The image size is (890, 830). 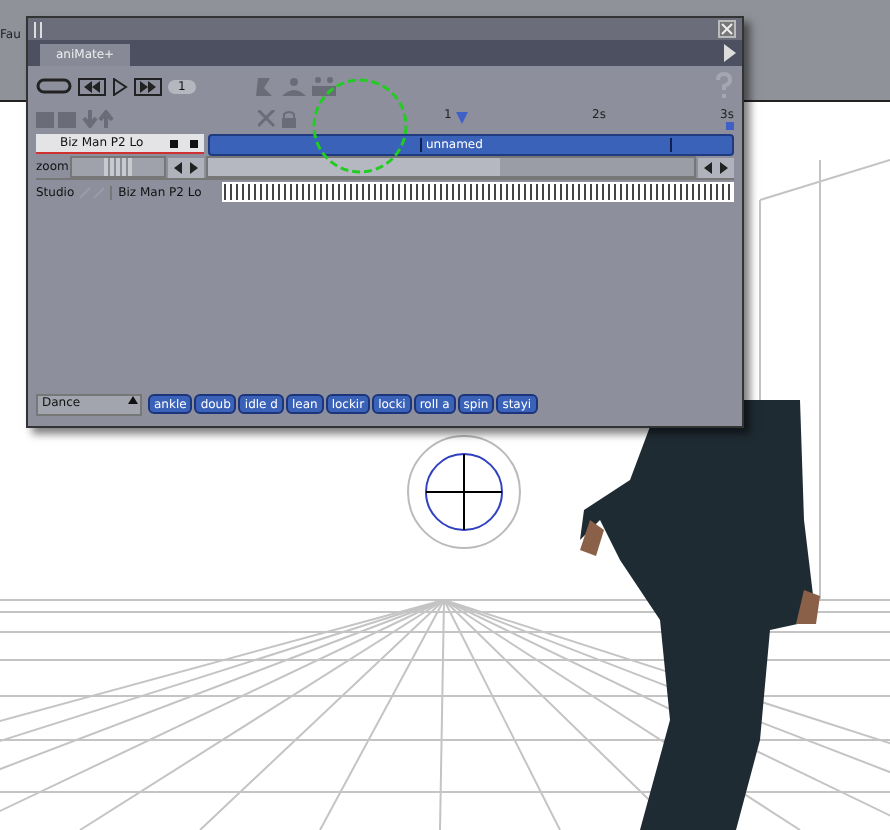 What do you see at coordinates (451, 167) in the screenshot?
I see `timeline-scrollbar` at bounding box center [451, 167].